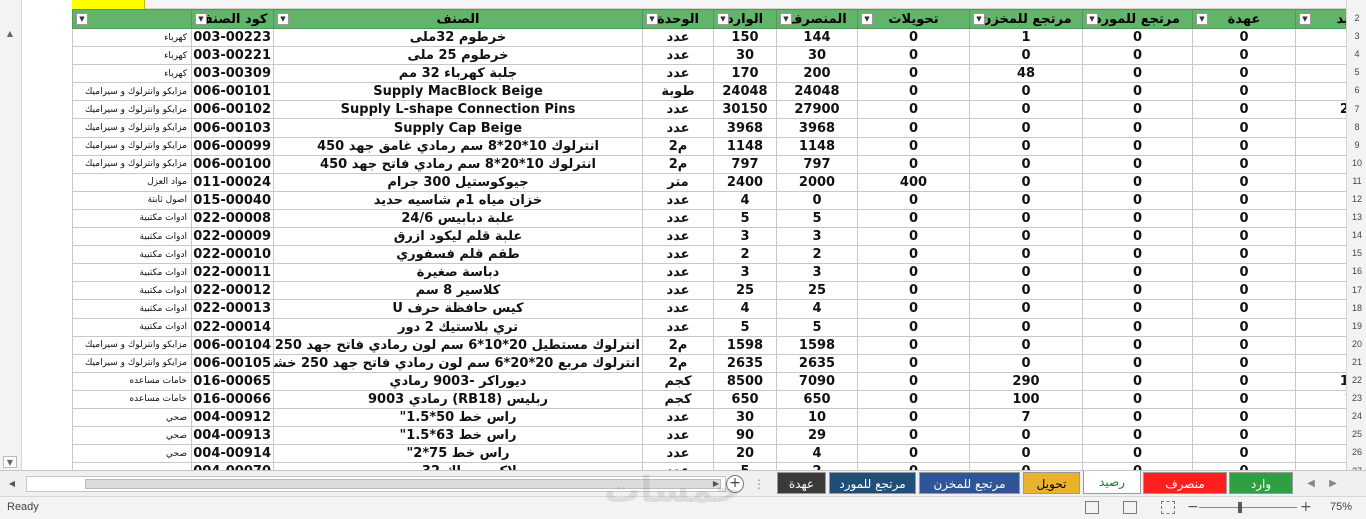  Describe the element at coordinates (132, 182) in the screenshot. I see `cell-cat: مواد العزل` at that location.